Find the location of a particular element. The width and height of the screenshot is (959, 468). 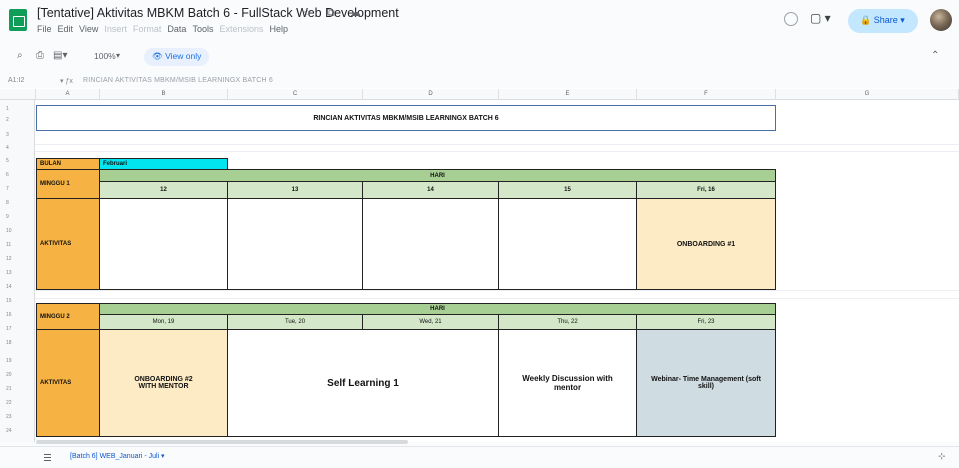

row-number: 10 is located at coordinates (17, 231).